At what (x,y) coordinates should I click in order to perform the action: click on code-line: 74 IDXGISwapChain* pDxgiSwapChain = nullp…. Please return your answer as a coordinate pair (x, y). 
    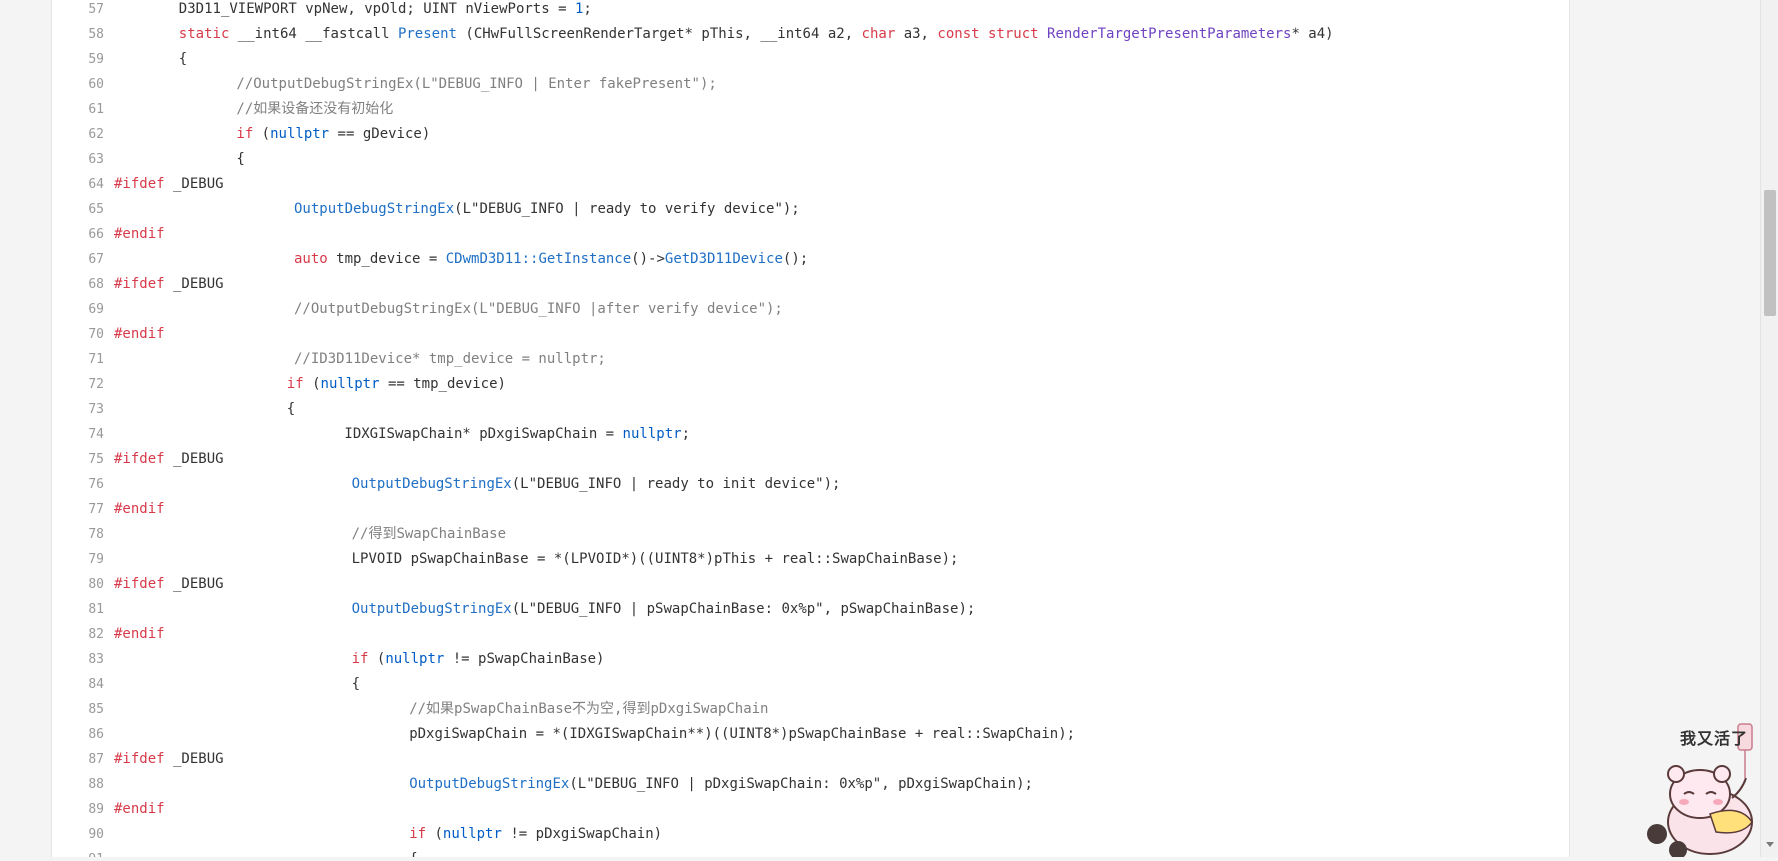
    Looking at the image, I should click on (810, 434).